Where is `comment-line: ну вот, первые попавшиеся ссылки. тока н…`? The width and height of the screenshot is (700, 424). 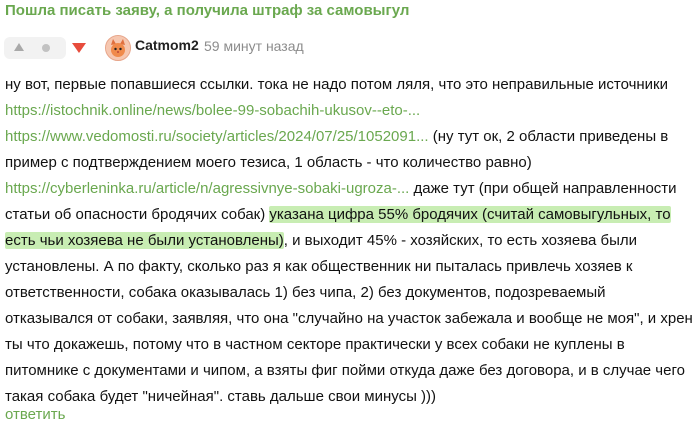 comment-line: ну вот, первые попавшиеся ссылки. тока н… is located at coordinates (336, 84).